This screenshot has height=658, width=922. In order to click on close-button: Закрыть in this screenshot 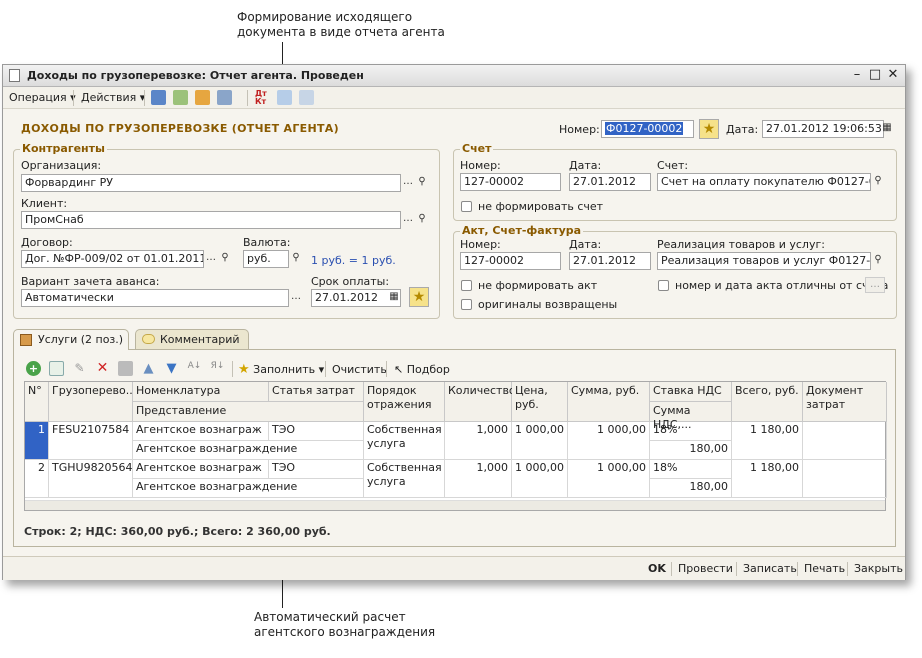, I will do `click(878, 568)`.